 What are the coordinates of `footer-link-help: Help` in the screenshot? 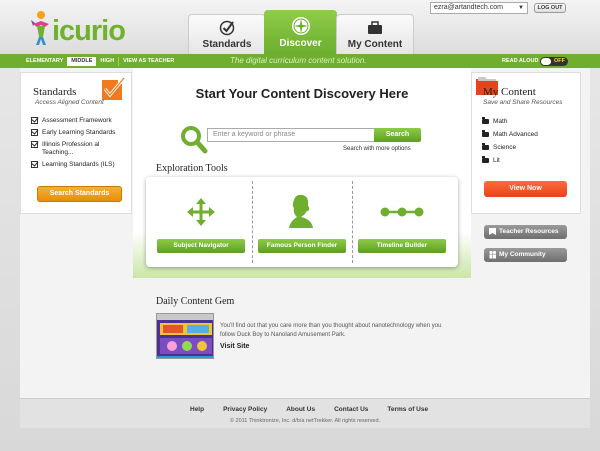 It's located at (197, 409).